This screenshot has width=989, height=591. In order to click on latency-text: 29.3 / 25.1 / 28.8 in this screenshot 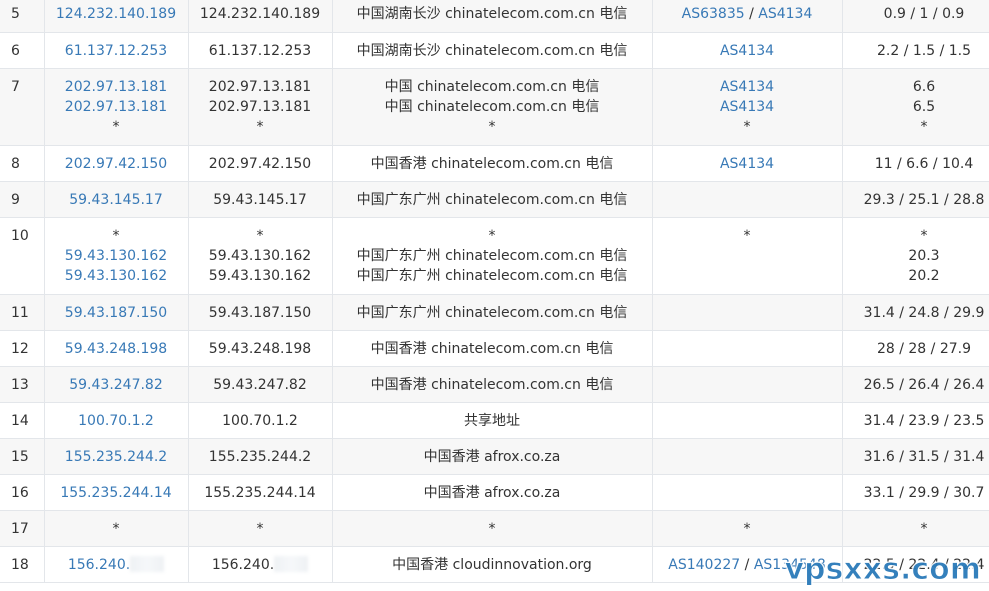, I will do `click(924, 199)`.